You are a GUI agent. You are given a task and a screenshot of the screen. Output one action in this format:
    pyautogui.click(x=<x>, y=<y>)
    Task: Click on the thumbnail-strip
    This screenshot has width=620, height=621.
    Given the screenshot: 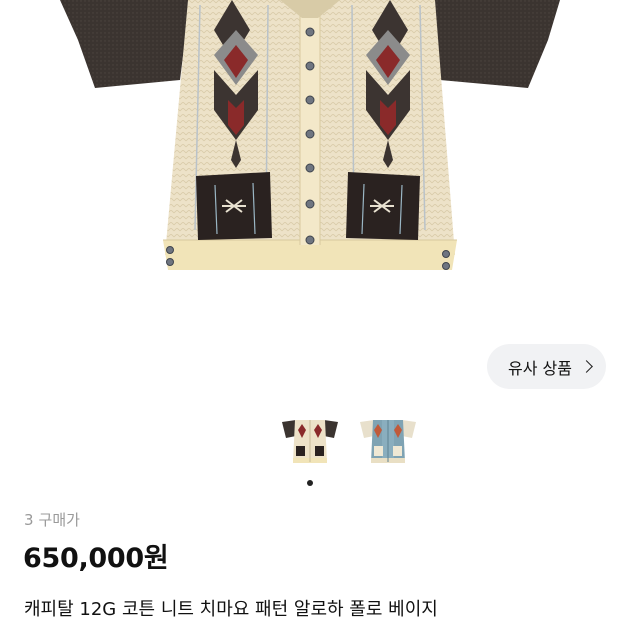 What is the action you would take?
    pyautogui.click(x=349, y=442)
    